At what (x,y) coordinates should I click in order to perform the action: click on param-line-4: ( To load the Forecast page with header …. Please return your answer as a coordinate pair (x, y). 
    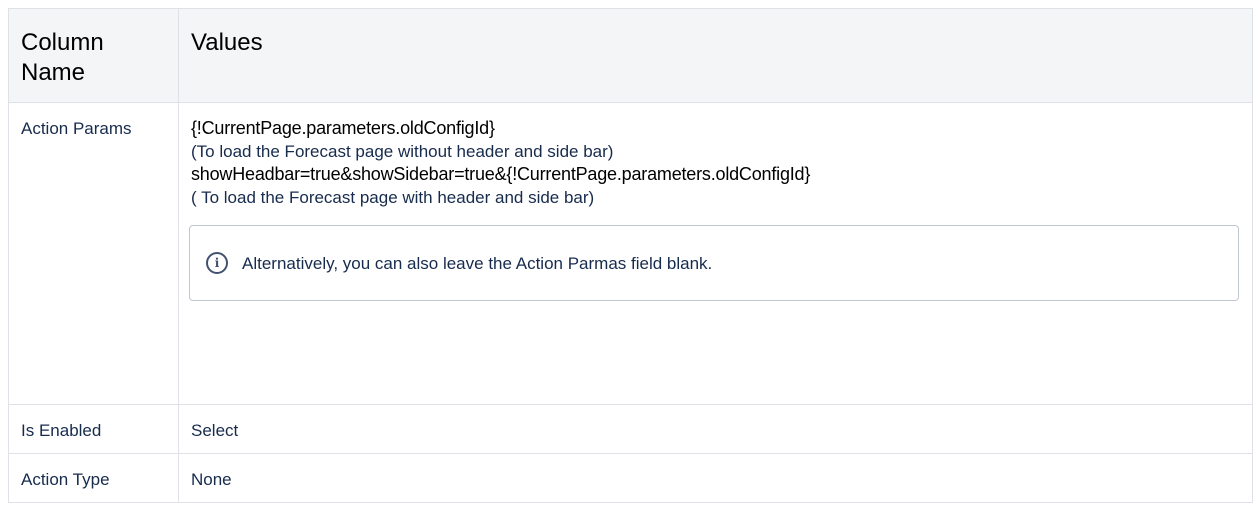
    Looking at the image, I should click on (393, 197).